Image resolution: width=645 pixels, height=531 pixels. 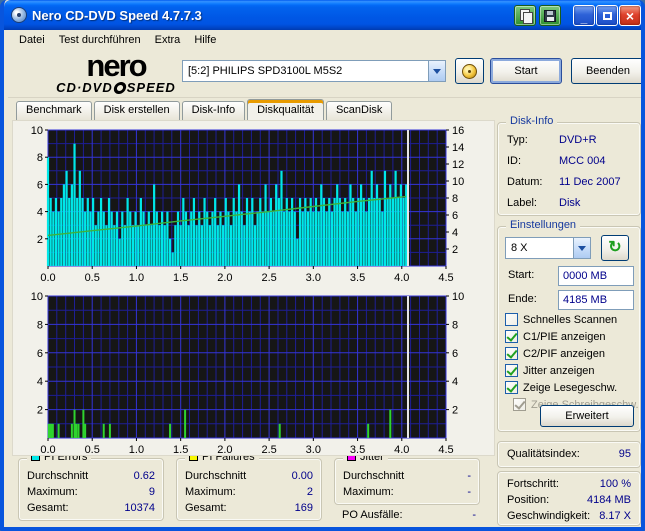 I want to click on checkbox-zeige-lesegeschw: Zeige Lesegeschw., so click(x=561, y=387).